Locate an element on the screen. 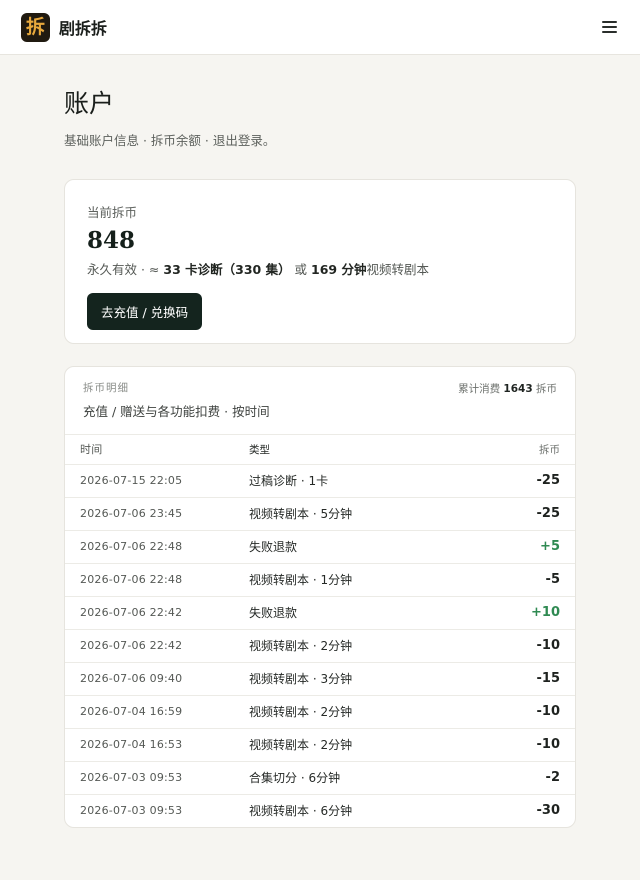 This screenshot has height=880, width=640. row-time: 2026-07-15 22:05 is located at coordinates (157, 481).